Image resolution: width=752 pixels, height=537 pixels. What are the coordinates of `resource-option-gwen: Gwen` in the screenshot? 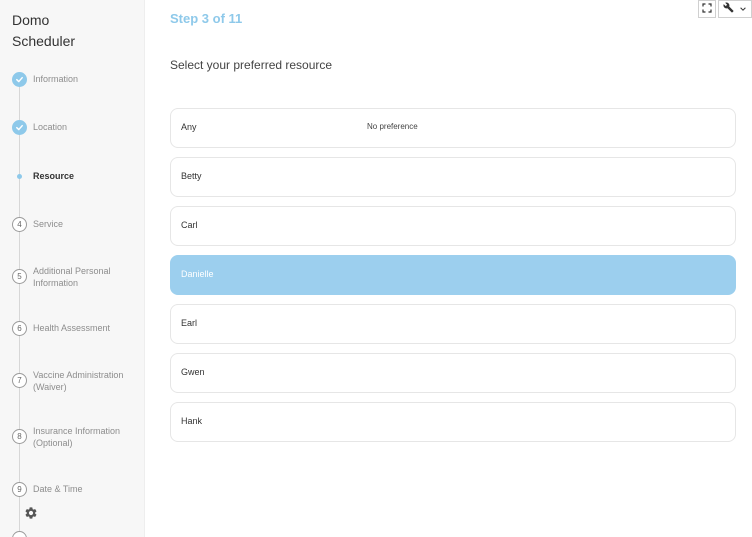 It's located at (453, 373).